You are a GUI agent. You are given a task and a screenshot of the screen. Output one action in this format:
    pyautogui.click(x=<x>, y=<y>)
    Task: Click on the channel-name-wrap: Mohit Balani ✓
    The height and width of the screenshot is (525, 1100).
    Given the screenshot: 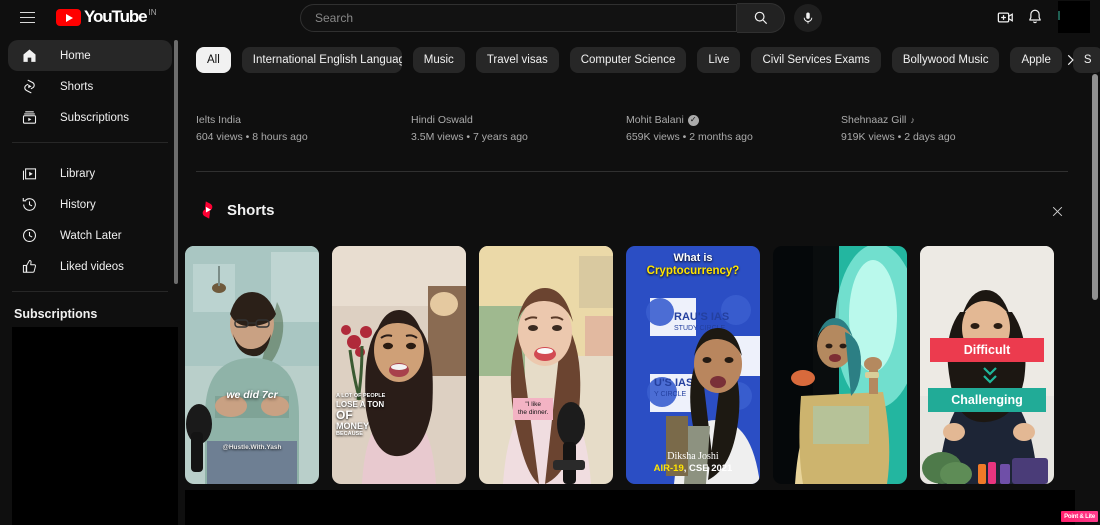 What is the action you would take?
    pyautogui.click(x=733, y=120)
    